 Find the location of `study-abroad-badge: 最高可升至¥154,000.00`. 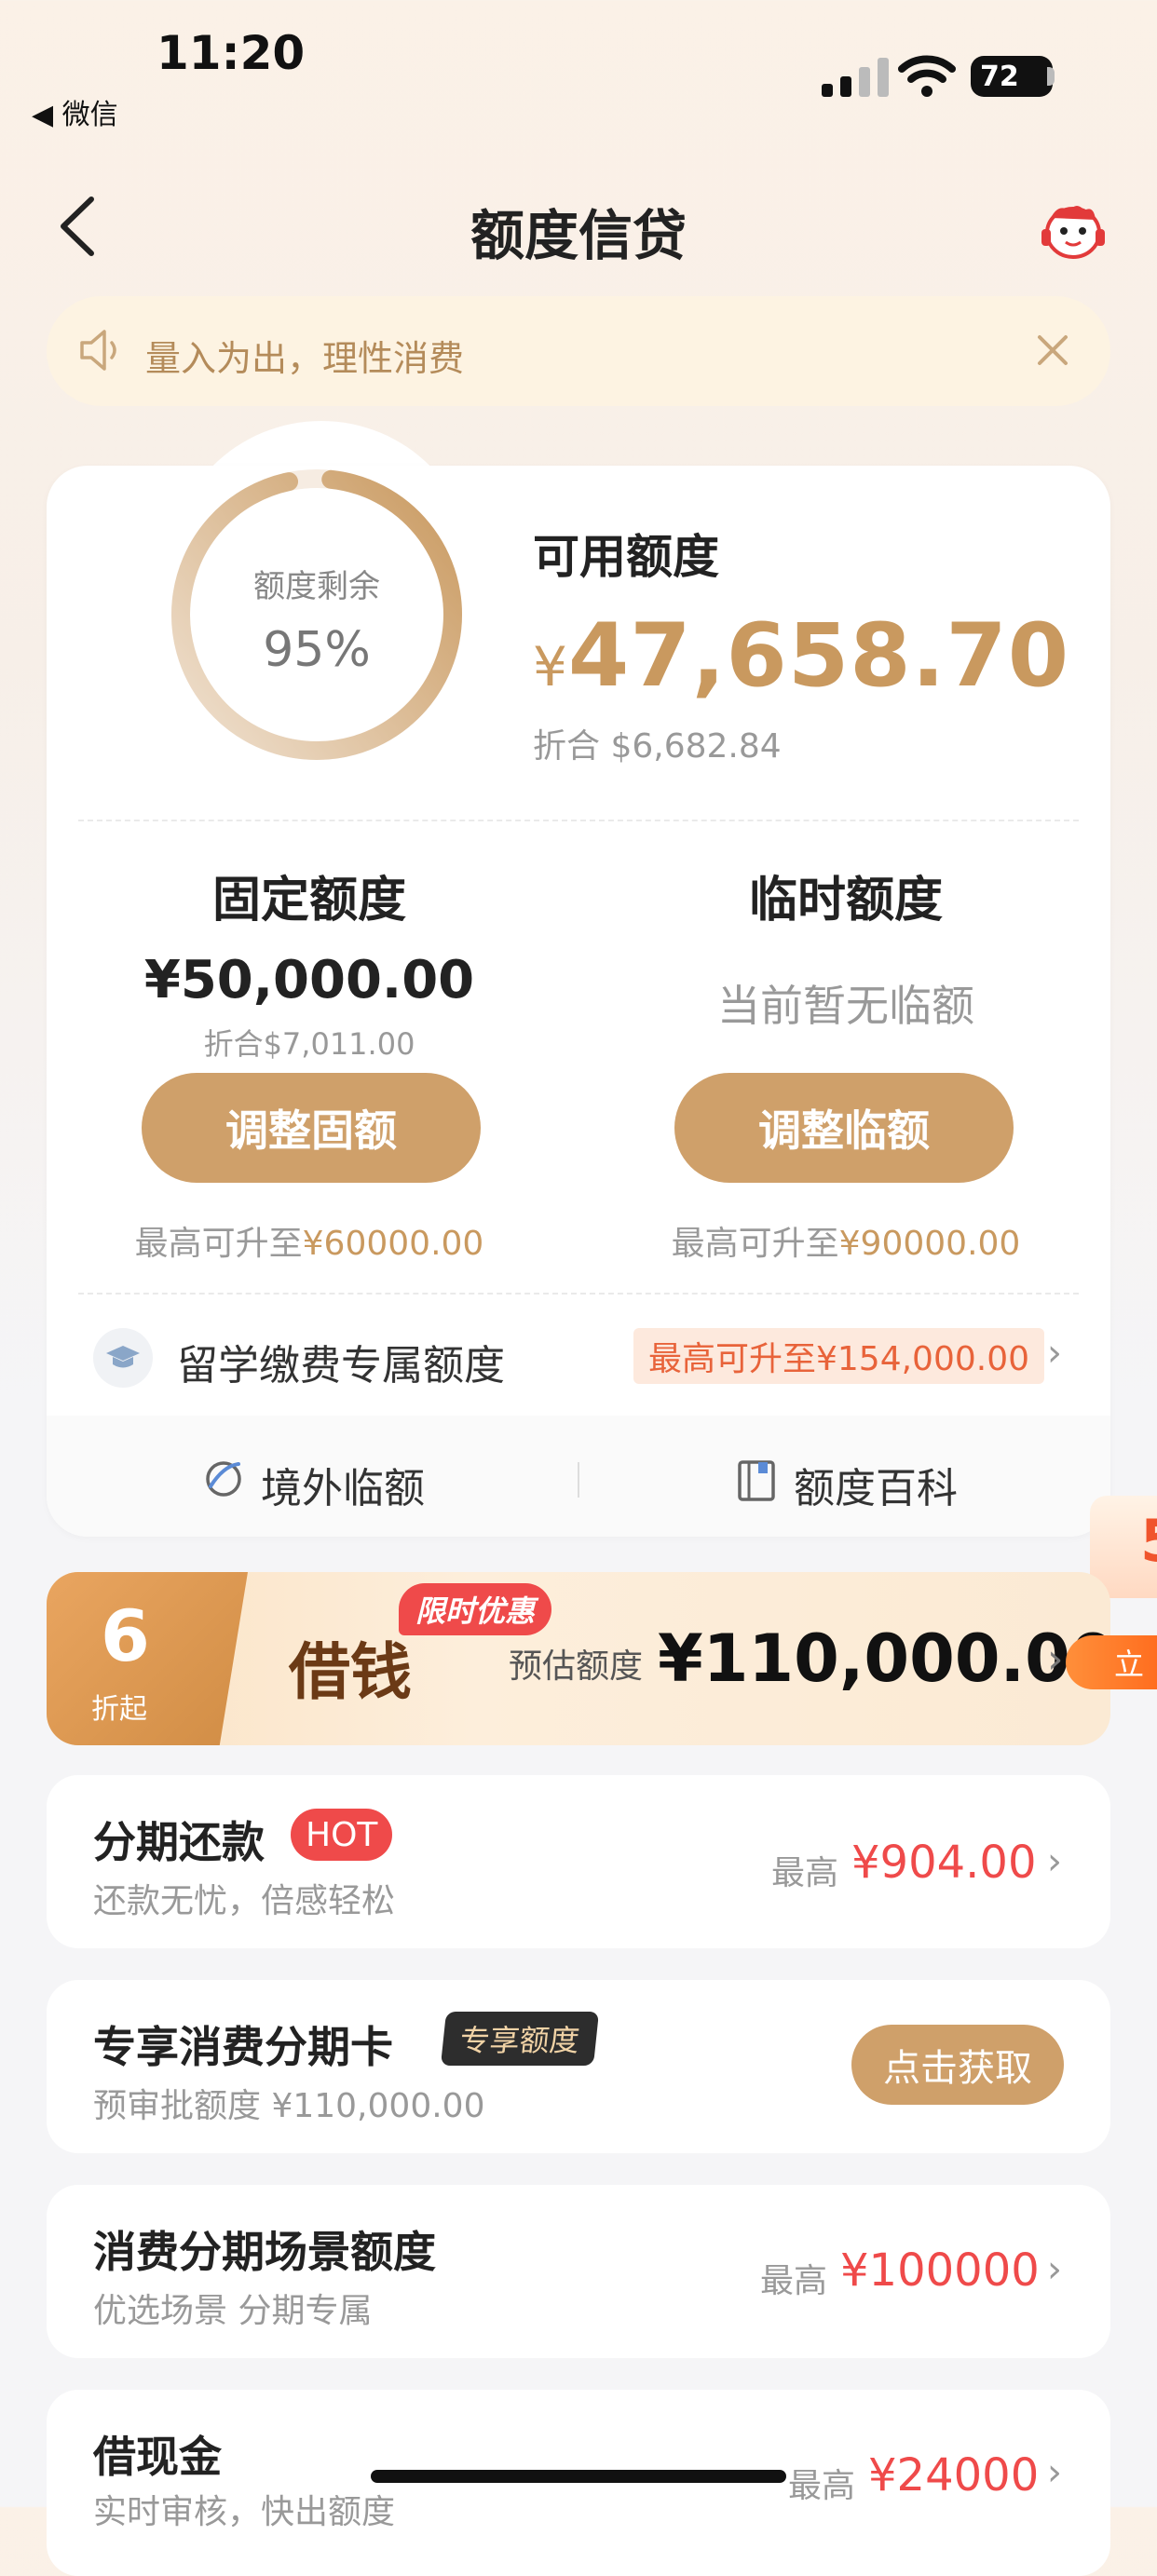

study-abroad-badge: 最高可升至¥154,000.00 is located at coordinates (839, 1356).